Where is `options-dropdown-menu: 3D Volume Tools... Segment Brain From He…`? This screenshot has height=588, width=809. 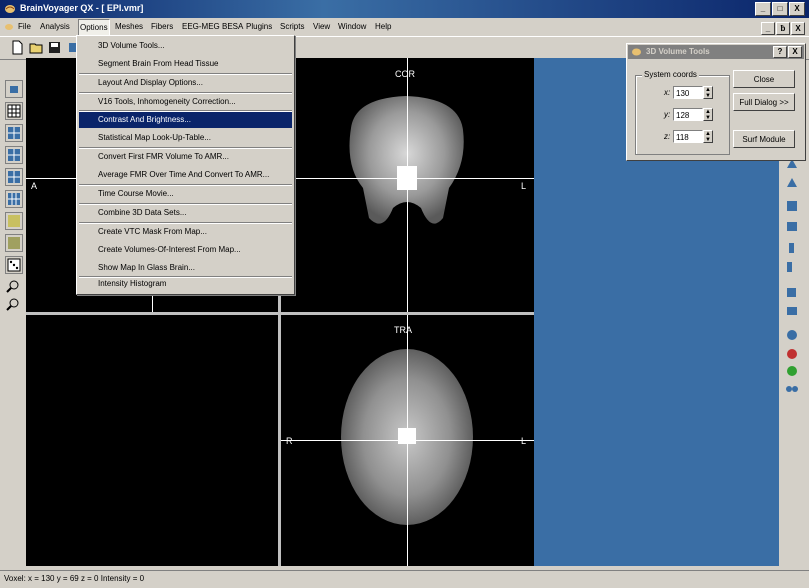
options-dropdown-menu: 3D Volume Tools... Segment Brain From He… is located at coordinates (185, 165).